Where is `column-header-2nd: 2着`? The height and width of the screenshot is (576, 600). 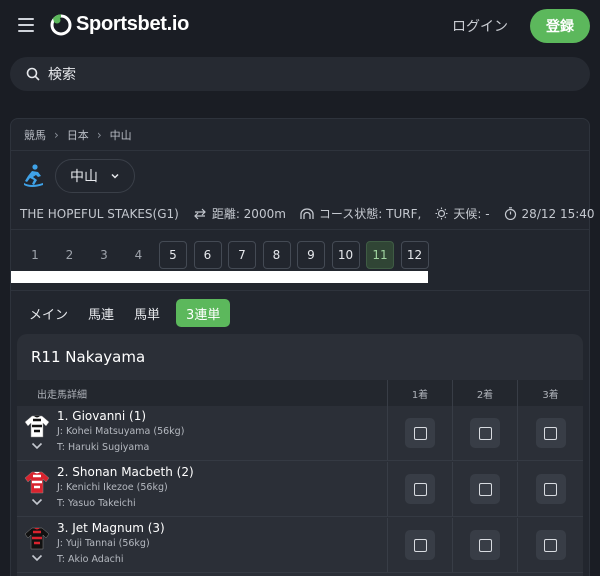
column-header-2nd: 2着 is located at coordinates (485, 393).